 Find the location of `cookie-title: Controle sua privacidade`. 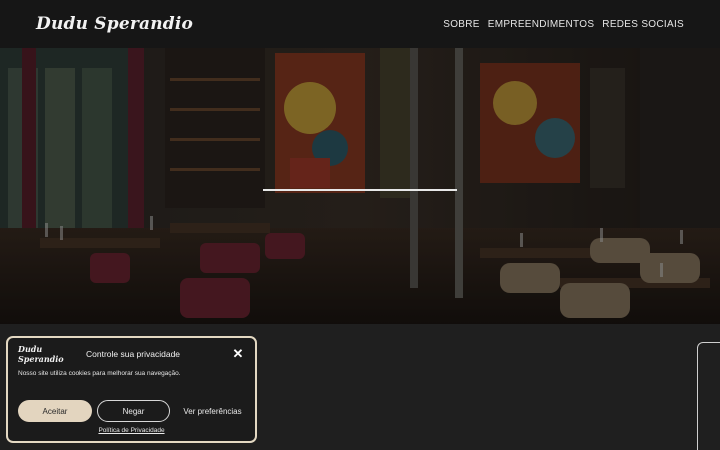

cookie-title: Controle sua privacidade is located at coordinates (133, 354).